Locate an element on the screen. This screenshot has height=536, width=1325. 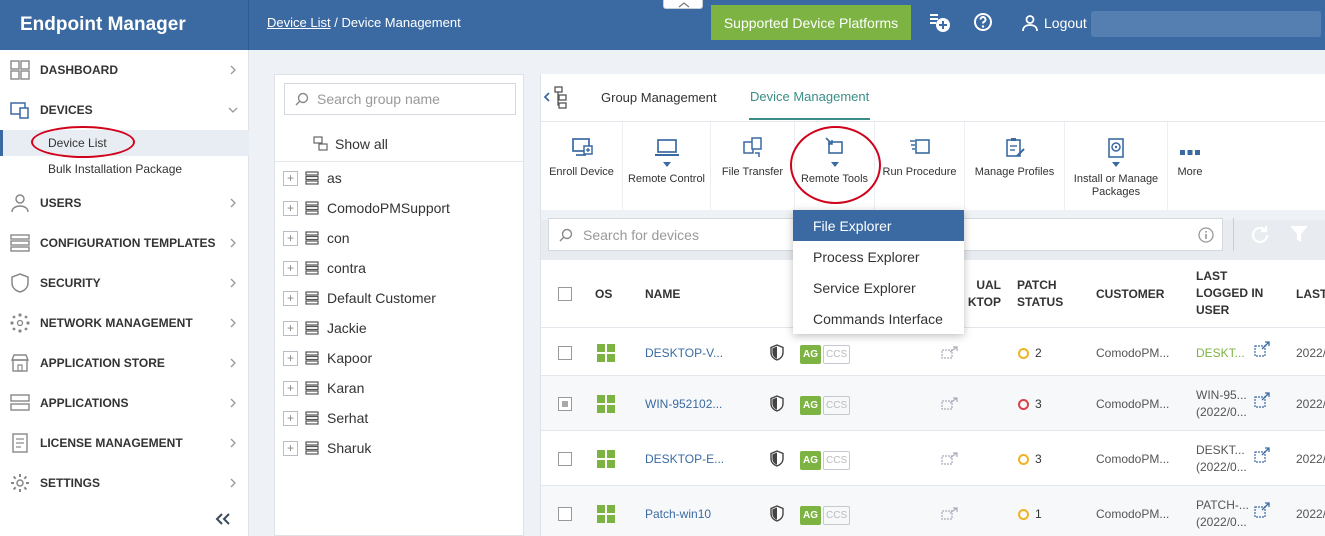
col-customer: CUSTOMER is located at coordinates (1130, 294).